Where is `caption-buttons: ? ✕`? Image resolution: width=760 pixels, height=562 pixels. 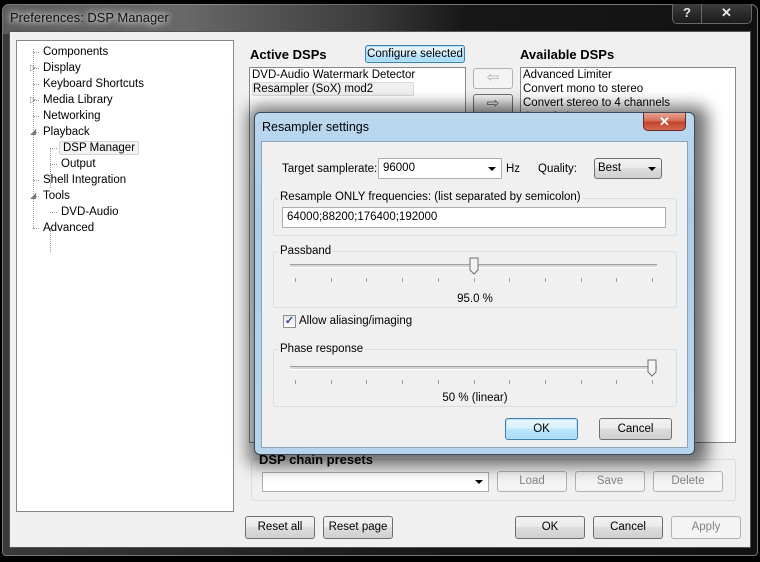
caption-buttons: ? ✕ is located at coordinates (712, 14).